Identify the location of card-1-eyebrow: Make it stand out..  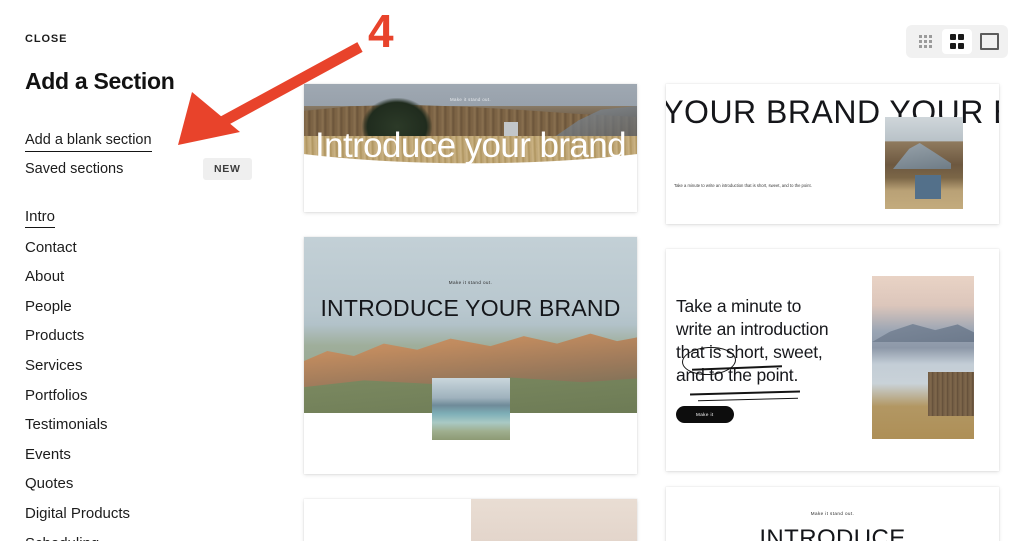
(470, 99).